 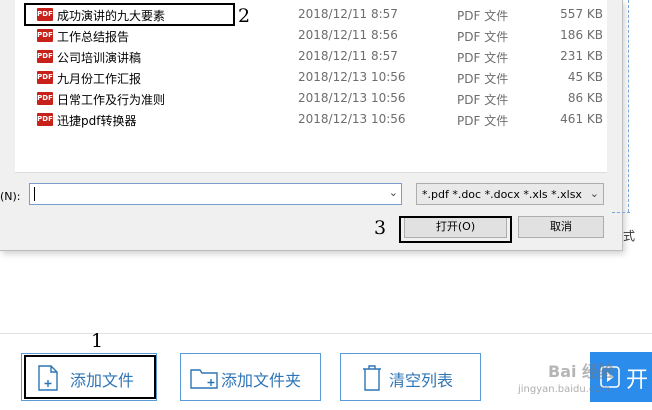 What do you see at coordinates (581, 56) in the screenshot?
I see `file-size: 231 KB` at bounding box center [581, 56].